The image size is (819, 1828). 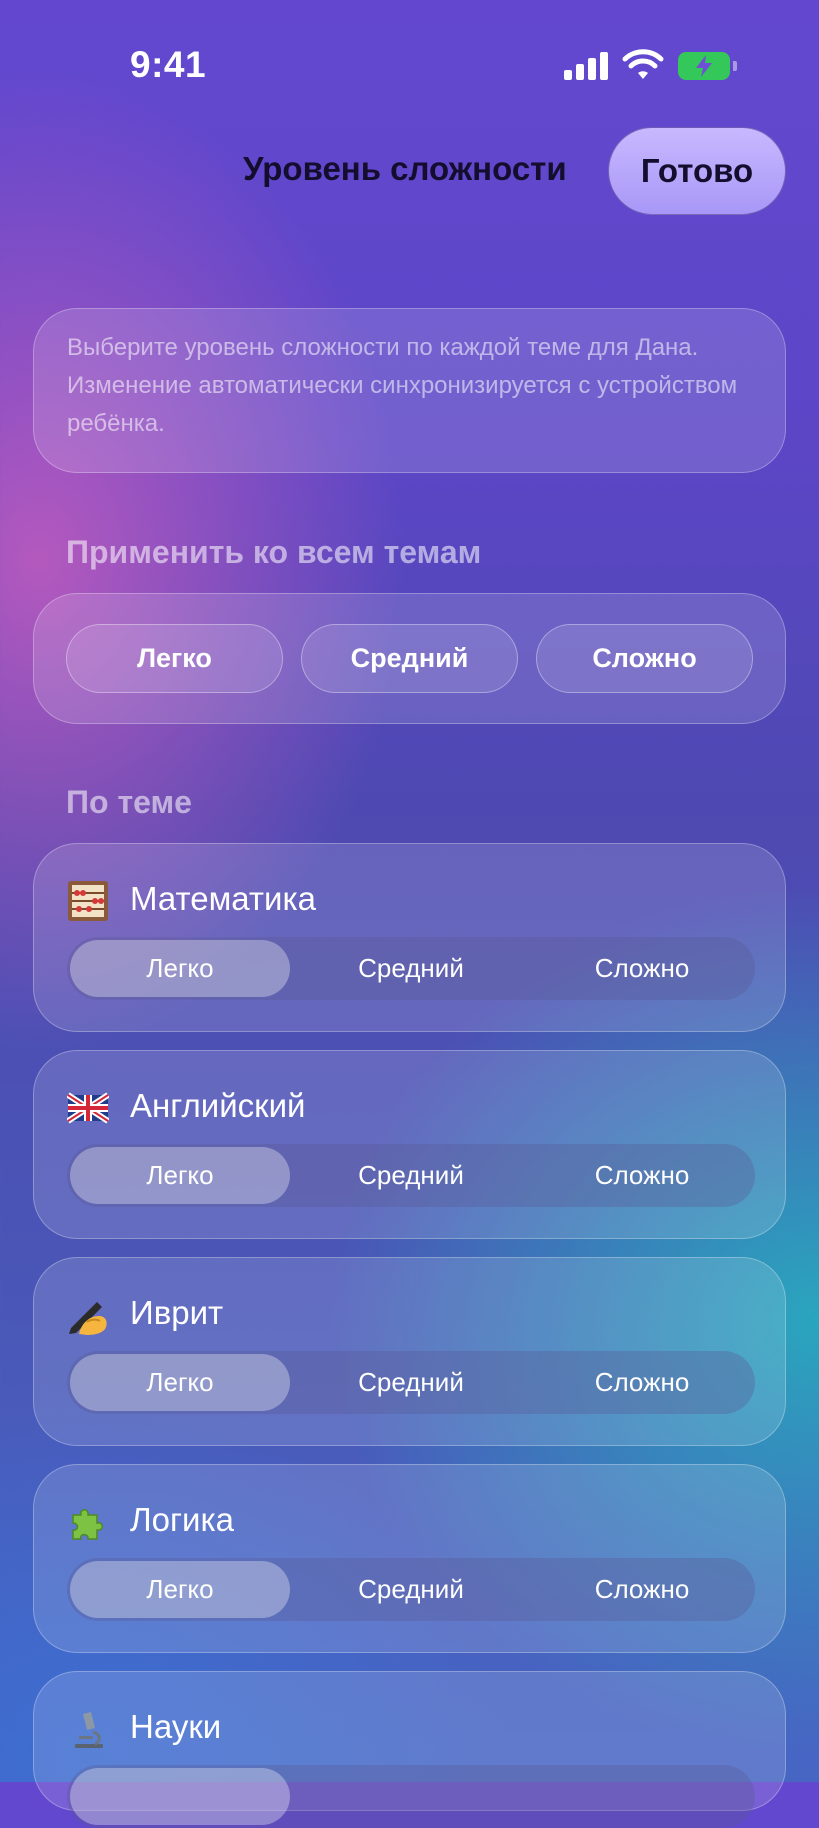 I want to click on abacus-icon, so click(x=88, y=901).